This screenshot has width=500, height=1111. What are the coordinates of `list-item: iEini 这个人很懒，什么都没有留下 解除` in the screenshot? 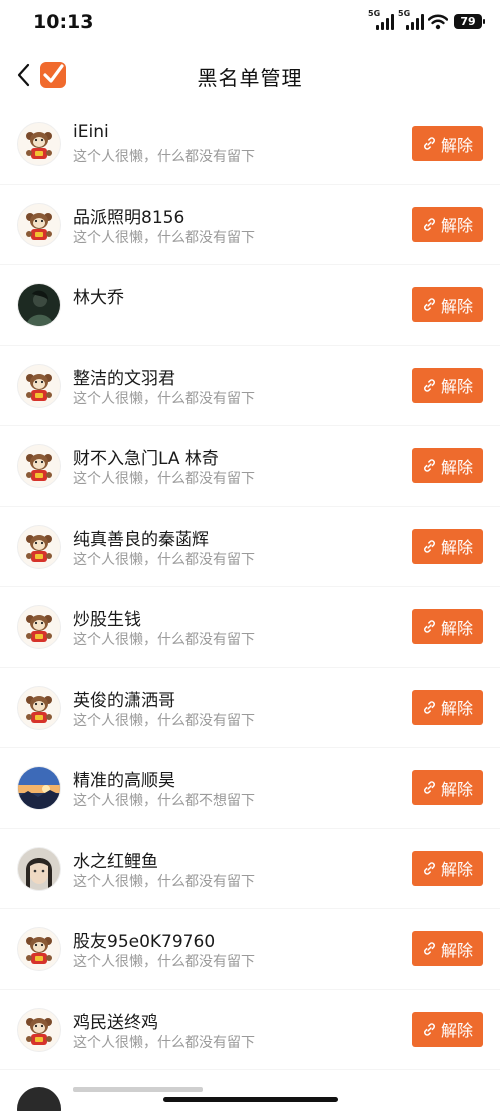 It's located at (250, 144).